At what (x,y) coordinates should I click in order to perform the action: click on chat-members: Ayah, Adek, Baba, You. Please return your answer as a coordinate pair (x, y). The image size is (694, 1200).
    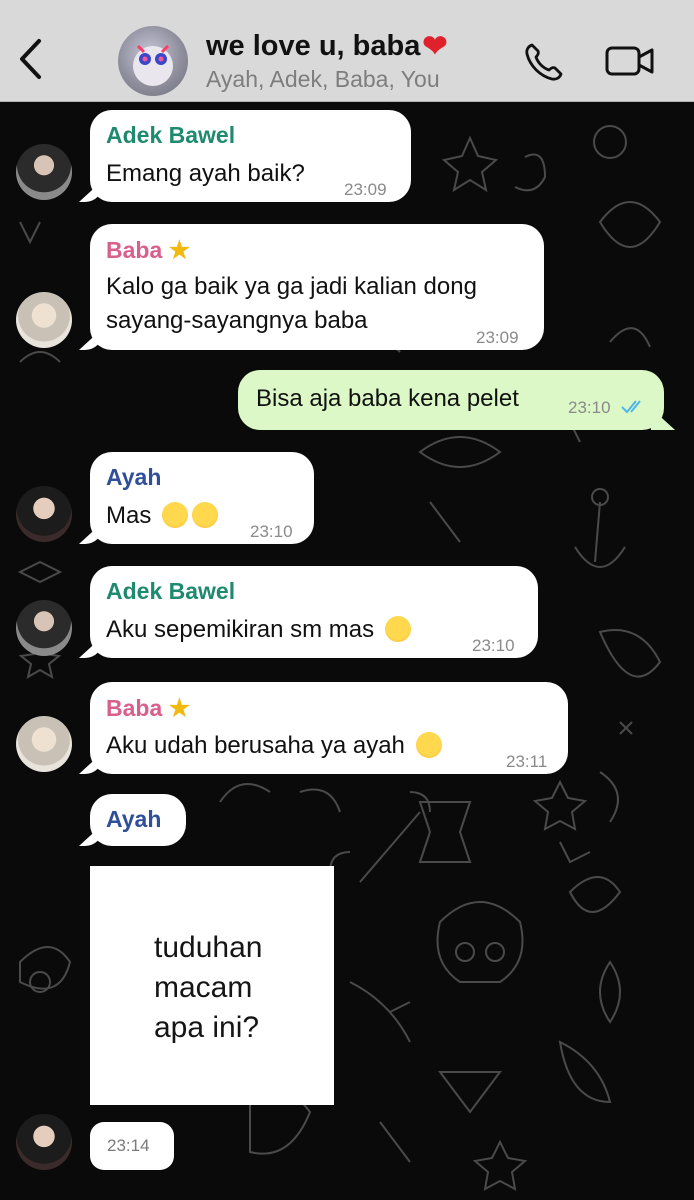
    Looking at the image, I should click on (323, 79).